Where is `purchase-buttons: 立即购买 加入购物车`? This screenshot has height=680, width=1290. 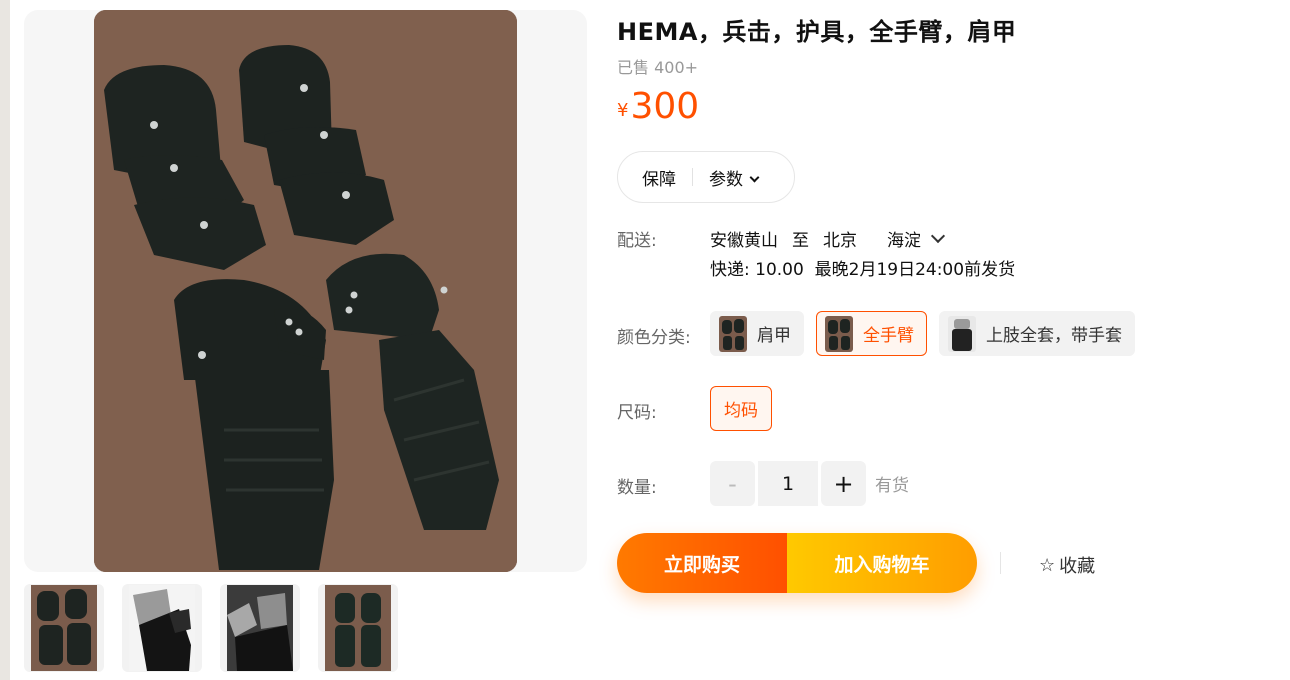 purchase-buttons: 立即购买 加入购物车 is located at coordinates (797, 563).